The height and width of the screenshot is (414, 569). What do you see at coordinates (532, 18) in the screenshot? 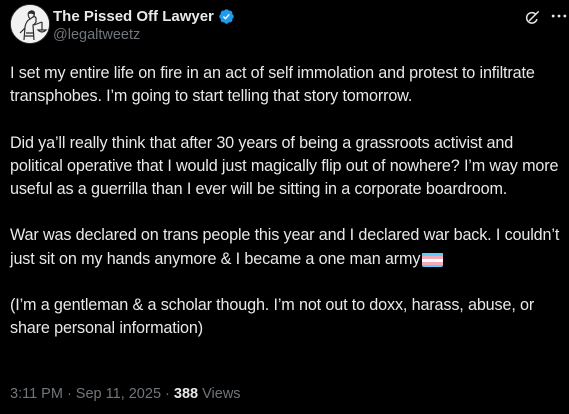
I see `grok-icon` at bounding box center [532, 18].